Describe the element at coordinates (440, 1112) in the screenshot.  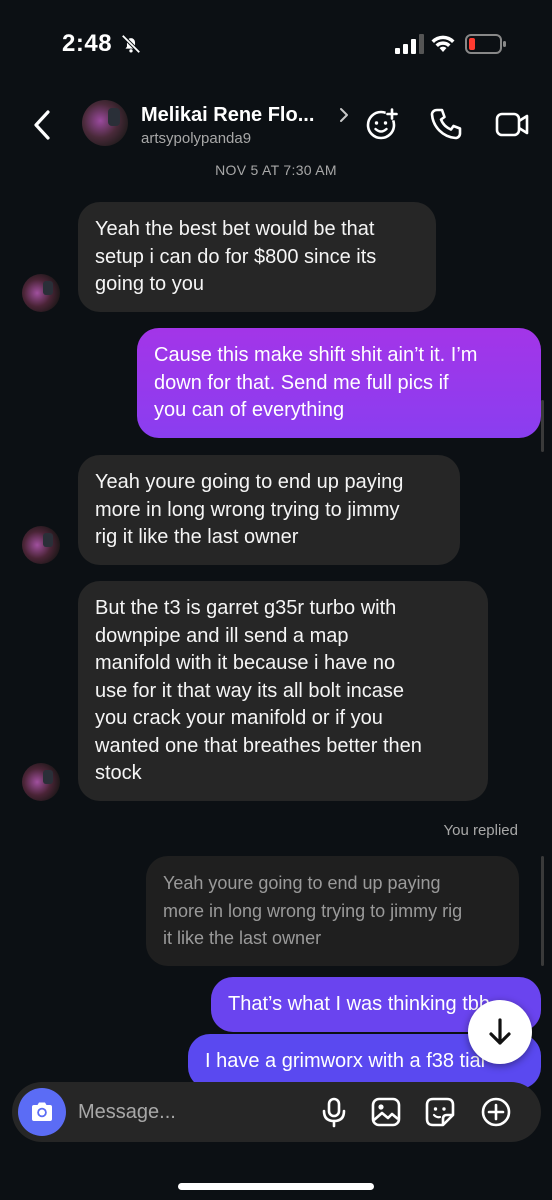
I see `sticker-icon` at that location.